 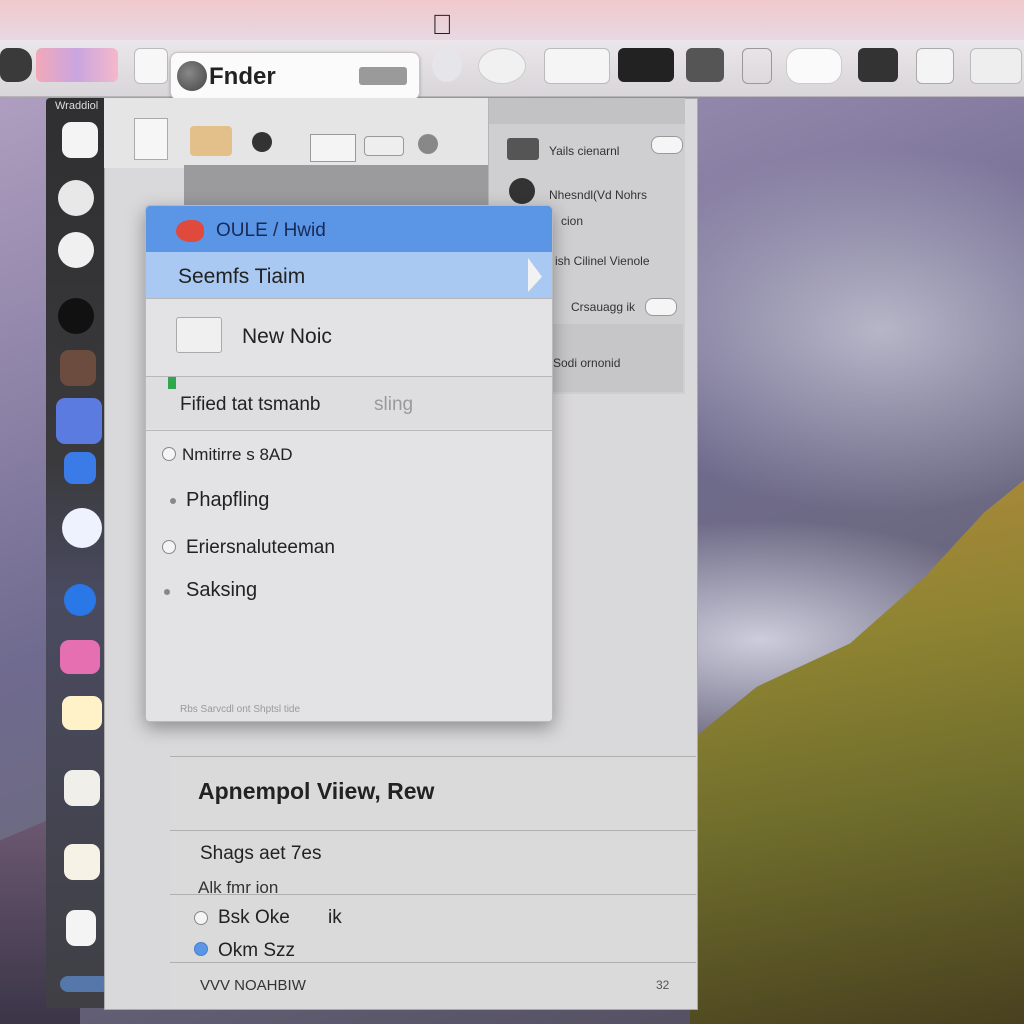 I want to click on menu-option: Saksing, so click(x=349, y=590).